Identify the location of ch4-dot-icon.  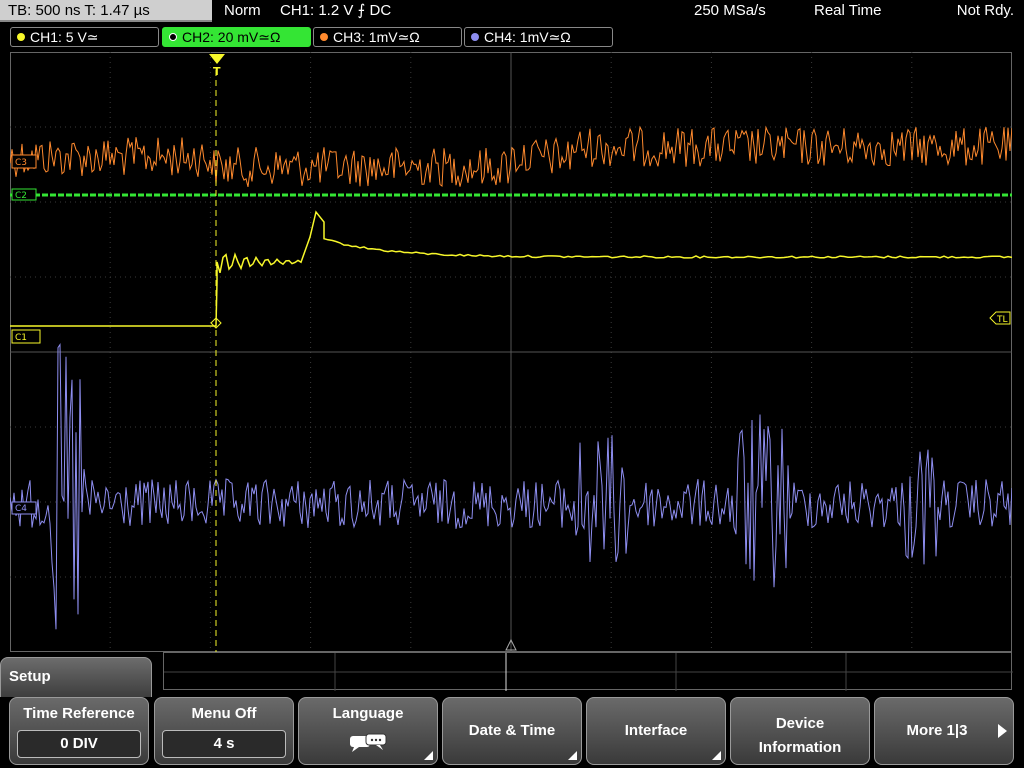
(475, 37).